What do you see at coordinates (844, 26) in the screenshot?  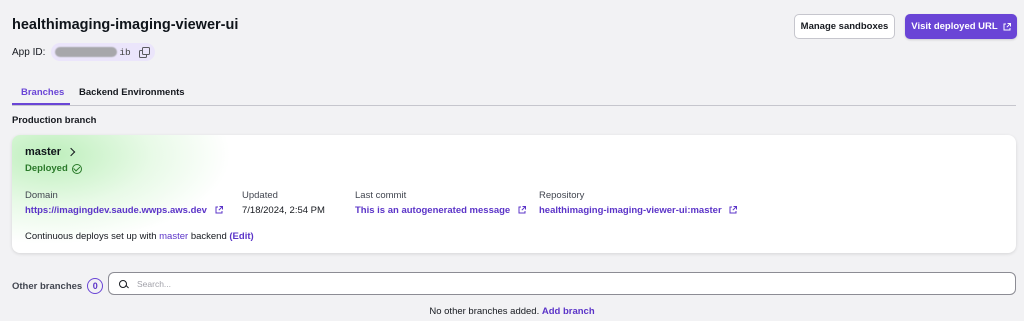 I see `manage-sandboxes-button: Manage sandboxes` at bounding box center [844, 26].